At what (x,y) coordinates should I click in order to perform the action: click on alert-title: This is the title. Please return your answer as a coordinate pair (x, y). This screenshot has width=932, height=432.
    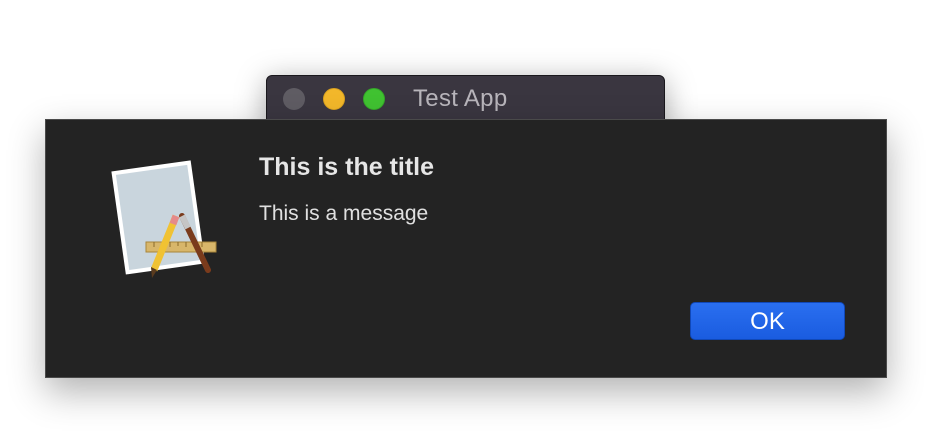
    Looking at the image, I should click on (347, 167).